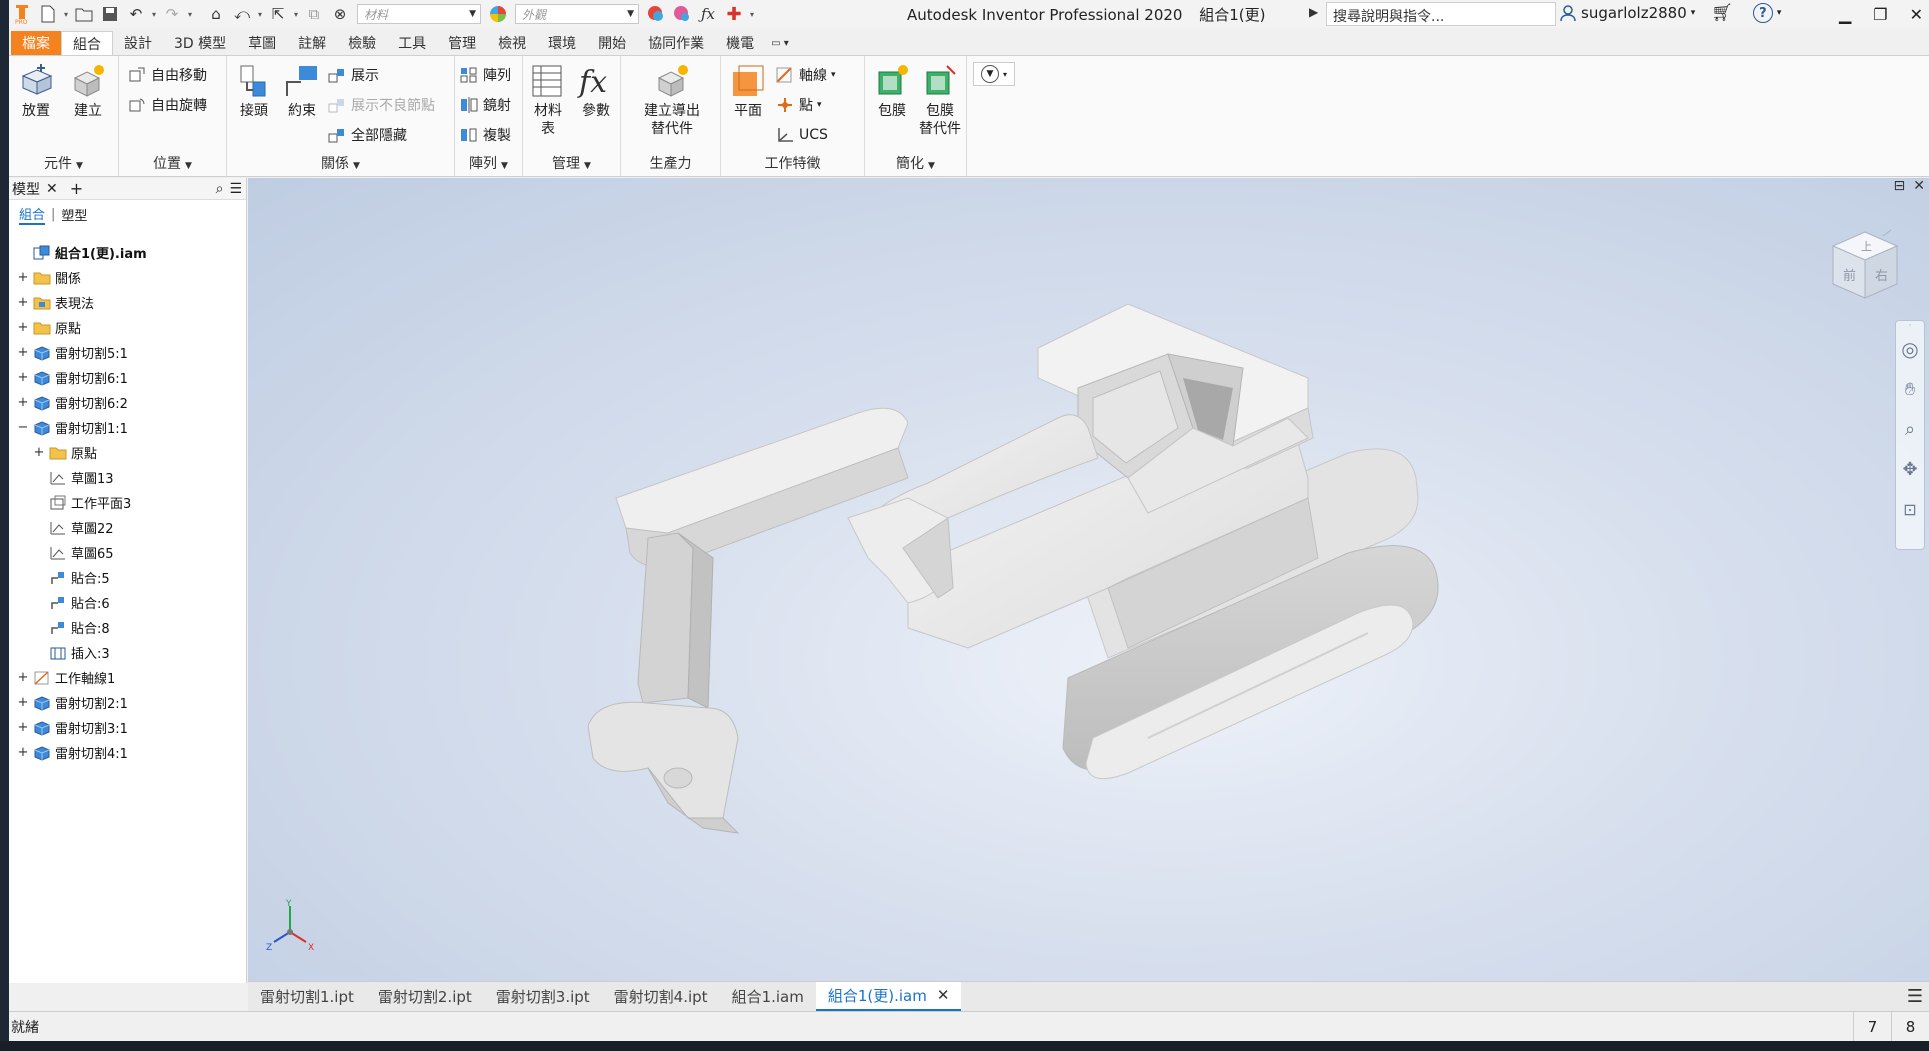 This screenshot has height=1051, width=1929. I want to click on return-dropdown-icon: ▾, so click(260, 14).